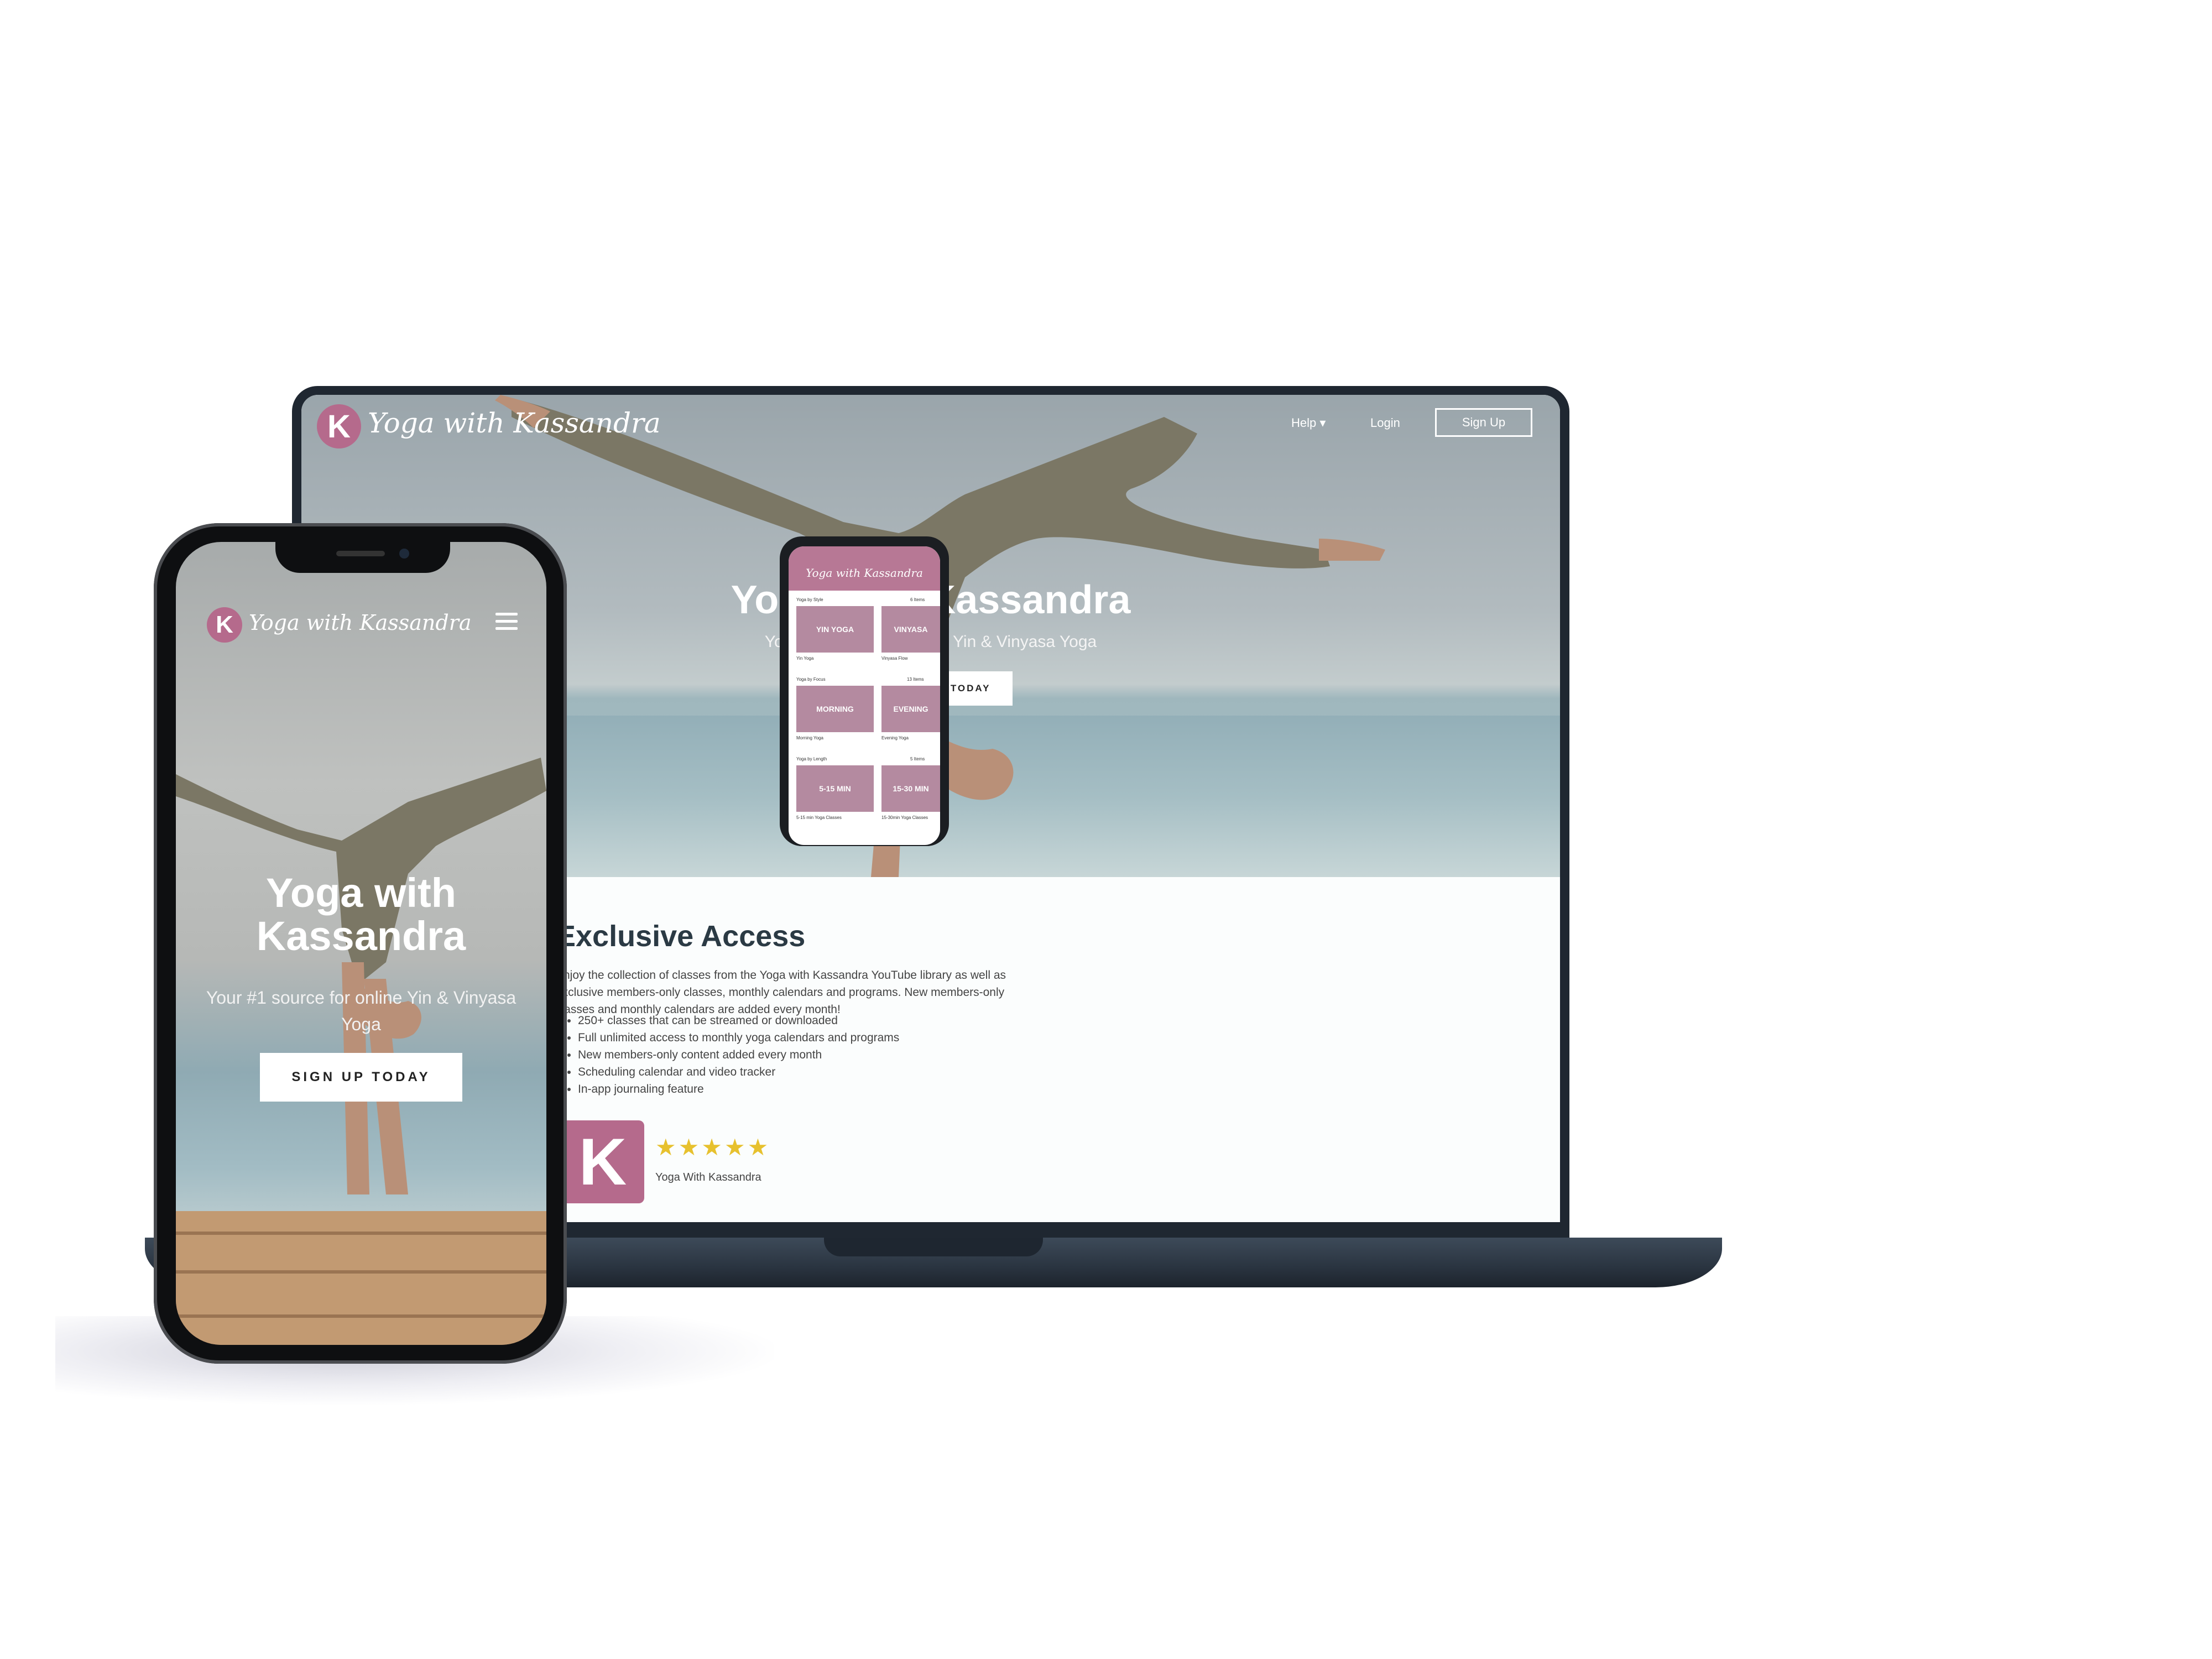 This screenshot has height=1659, width=2212. What do you see at coordinates (1484, 422) in the screenshot?
I see `nav-signup-button: Sign Up` at bounding box center [1484, 422].